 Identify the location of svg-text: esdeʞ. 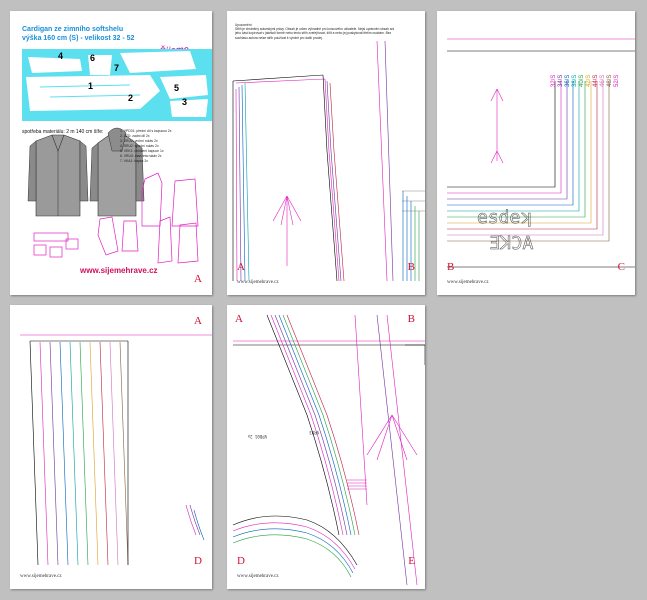
(504, 217).